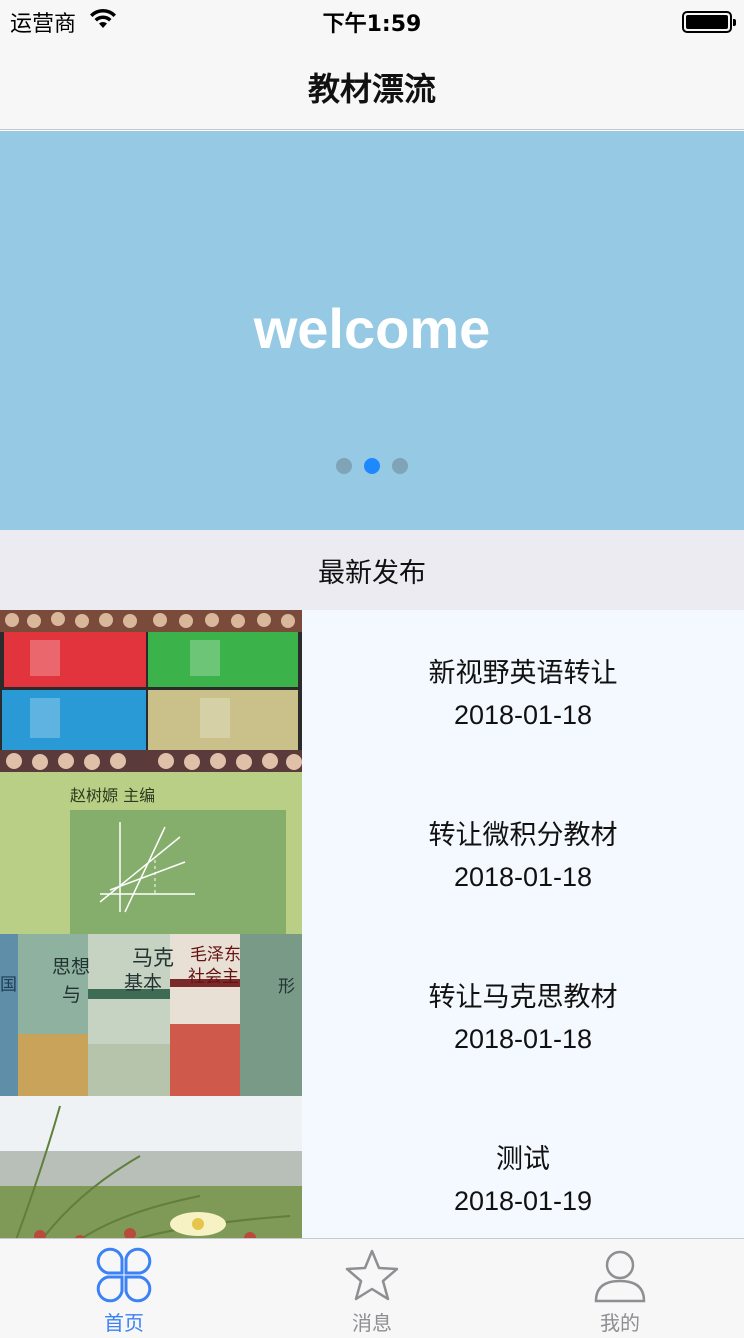 The height and width of the screenshot is (1338, 744). What do you see at coordinates (71, 967) in the screenshot?
I see `book-spine-text: 思想` at bounding box center [71, 967].